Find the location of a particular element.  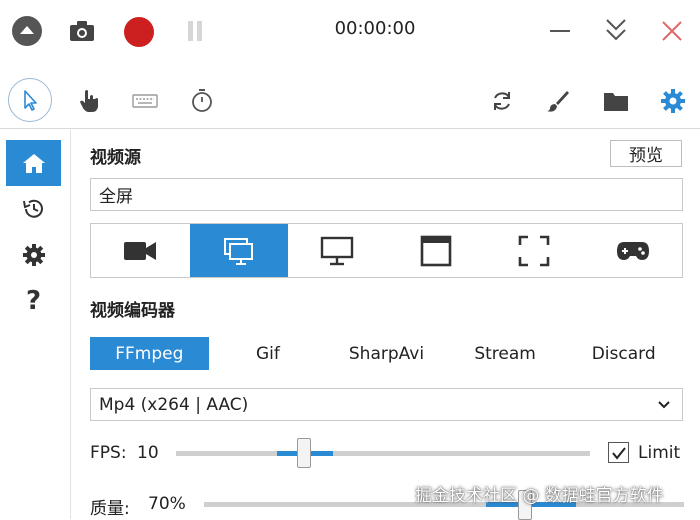

help-icon: ? is located at coordinates (33, 301).